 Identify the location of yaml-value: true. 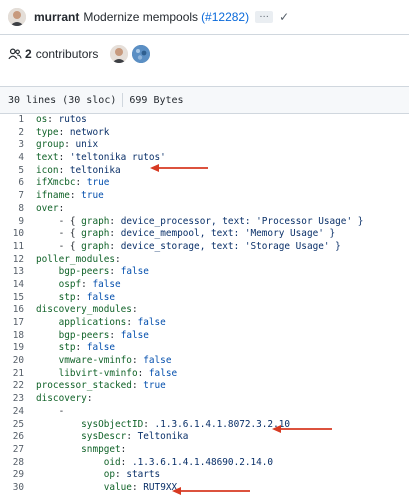
(92, 196).